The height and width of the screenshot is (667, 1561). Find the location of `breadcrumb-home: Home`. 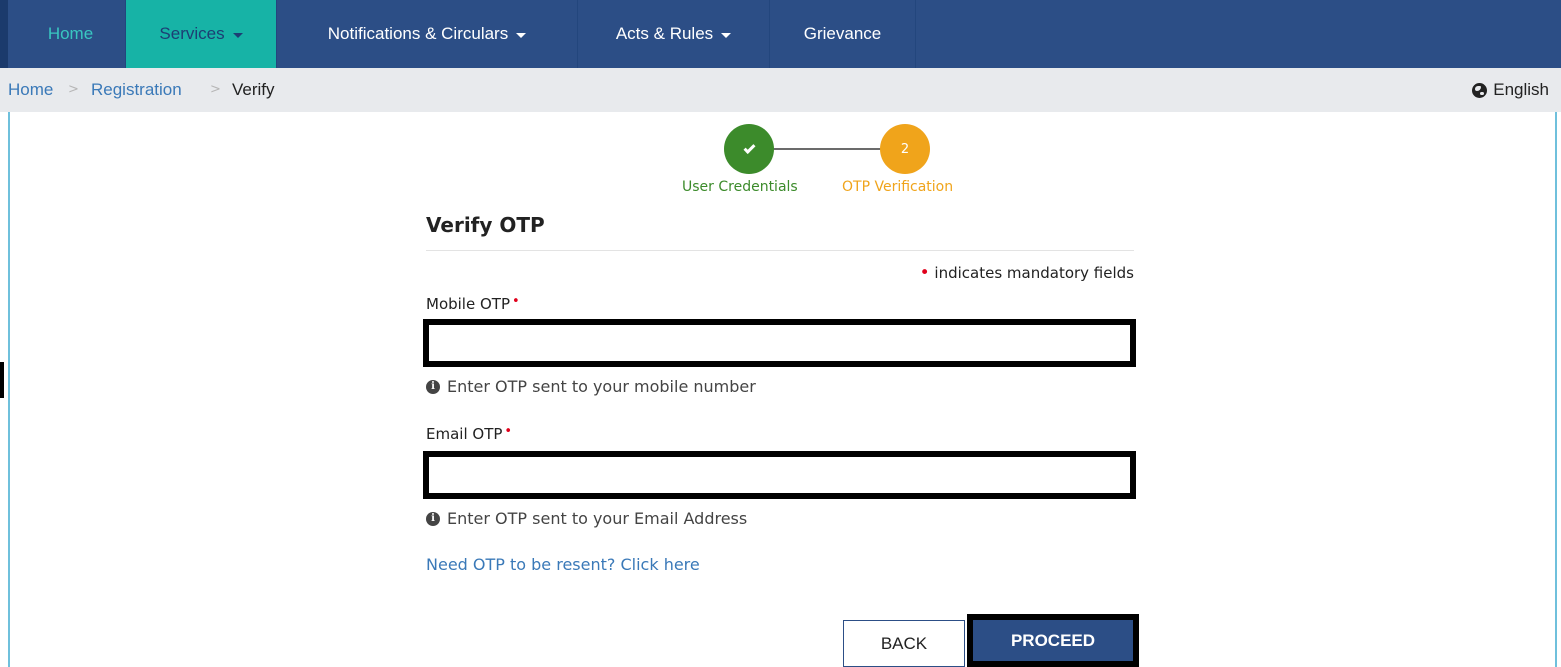

breadcrumb-home: Home is located at coordinates (30, 90).